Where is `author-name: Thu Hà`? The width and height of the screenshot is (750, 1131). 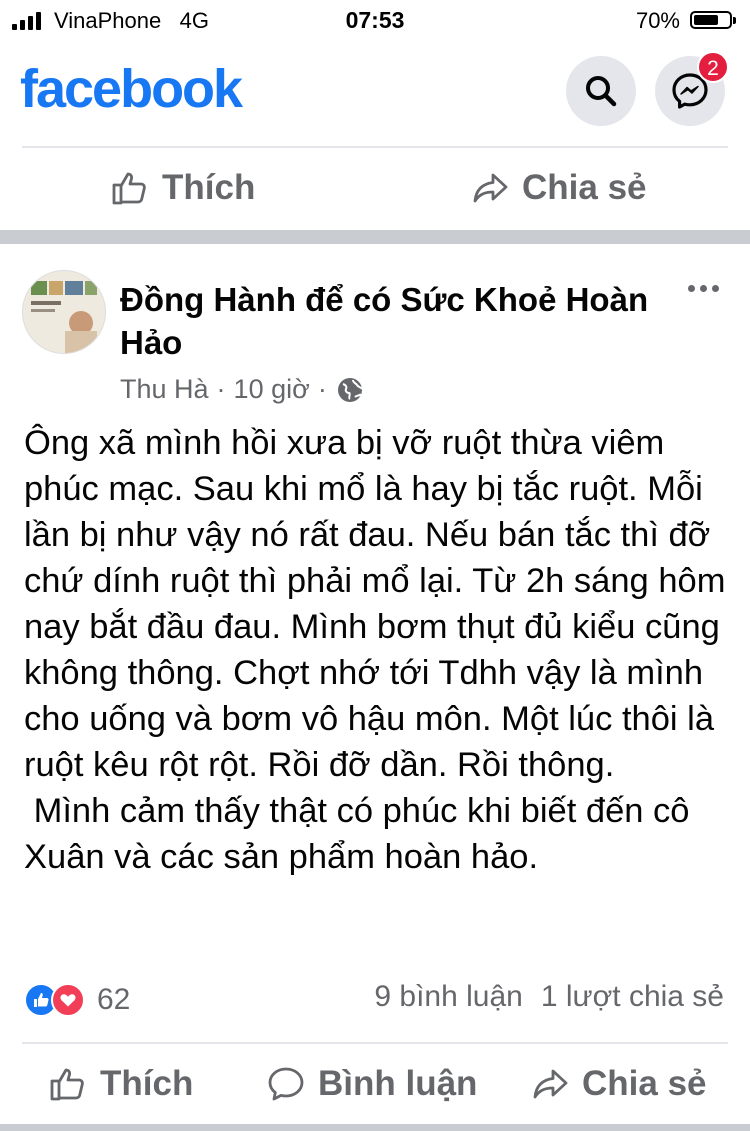
author-name: Thu Hà is located at coordinates (164, 389).